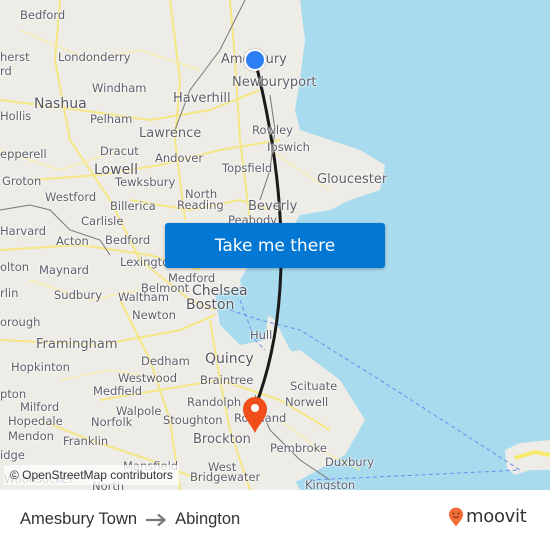 The width and height of the screenshot is (550, 550). What do you see at coordinates (6, 71) in the screenshot?
I see `map-label: rd` at bounding box center [6, 71].